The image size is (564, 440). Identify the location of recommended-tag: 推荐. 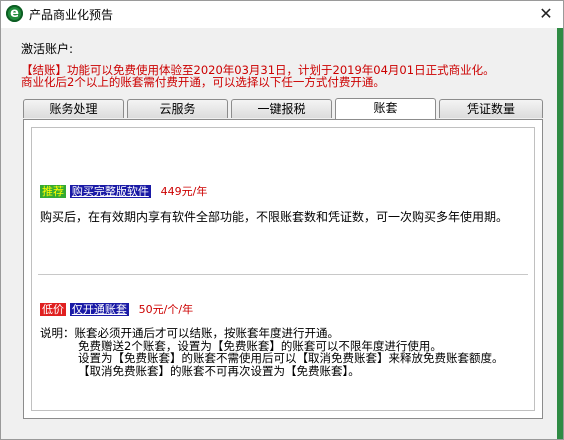
(53, 191).